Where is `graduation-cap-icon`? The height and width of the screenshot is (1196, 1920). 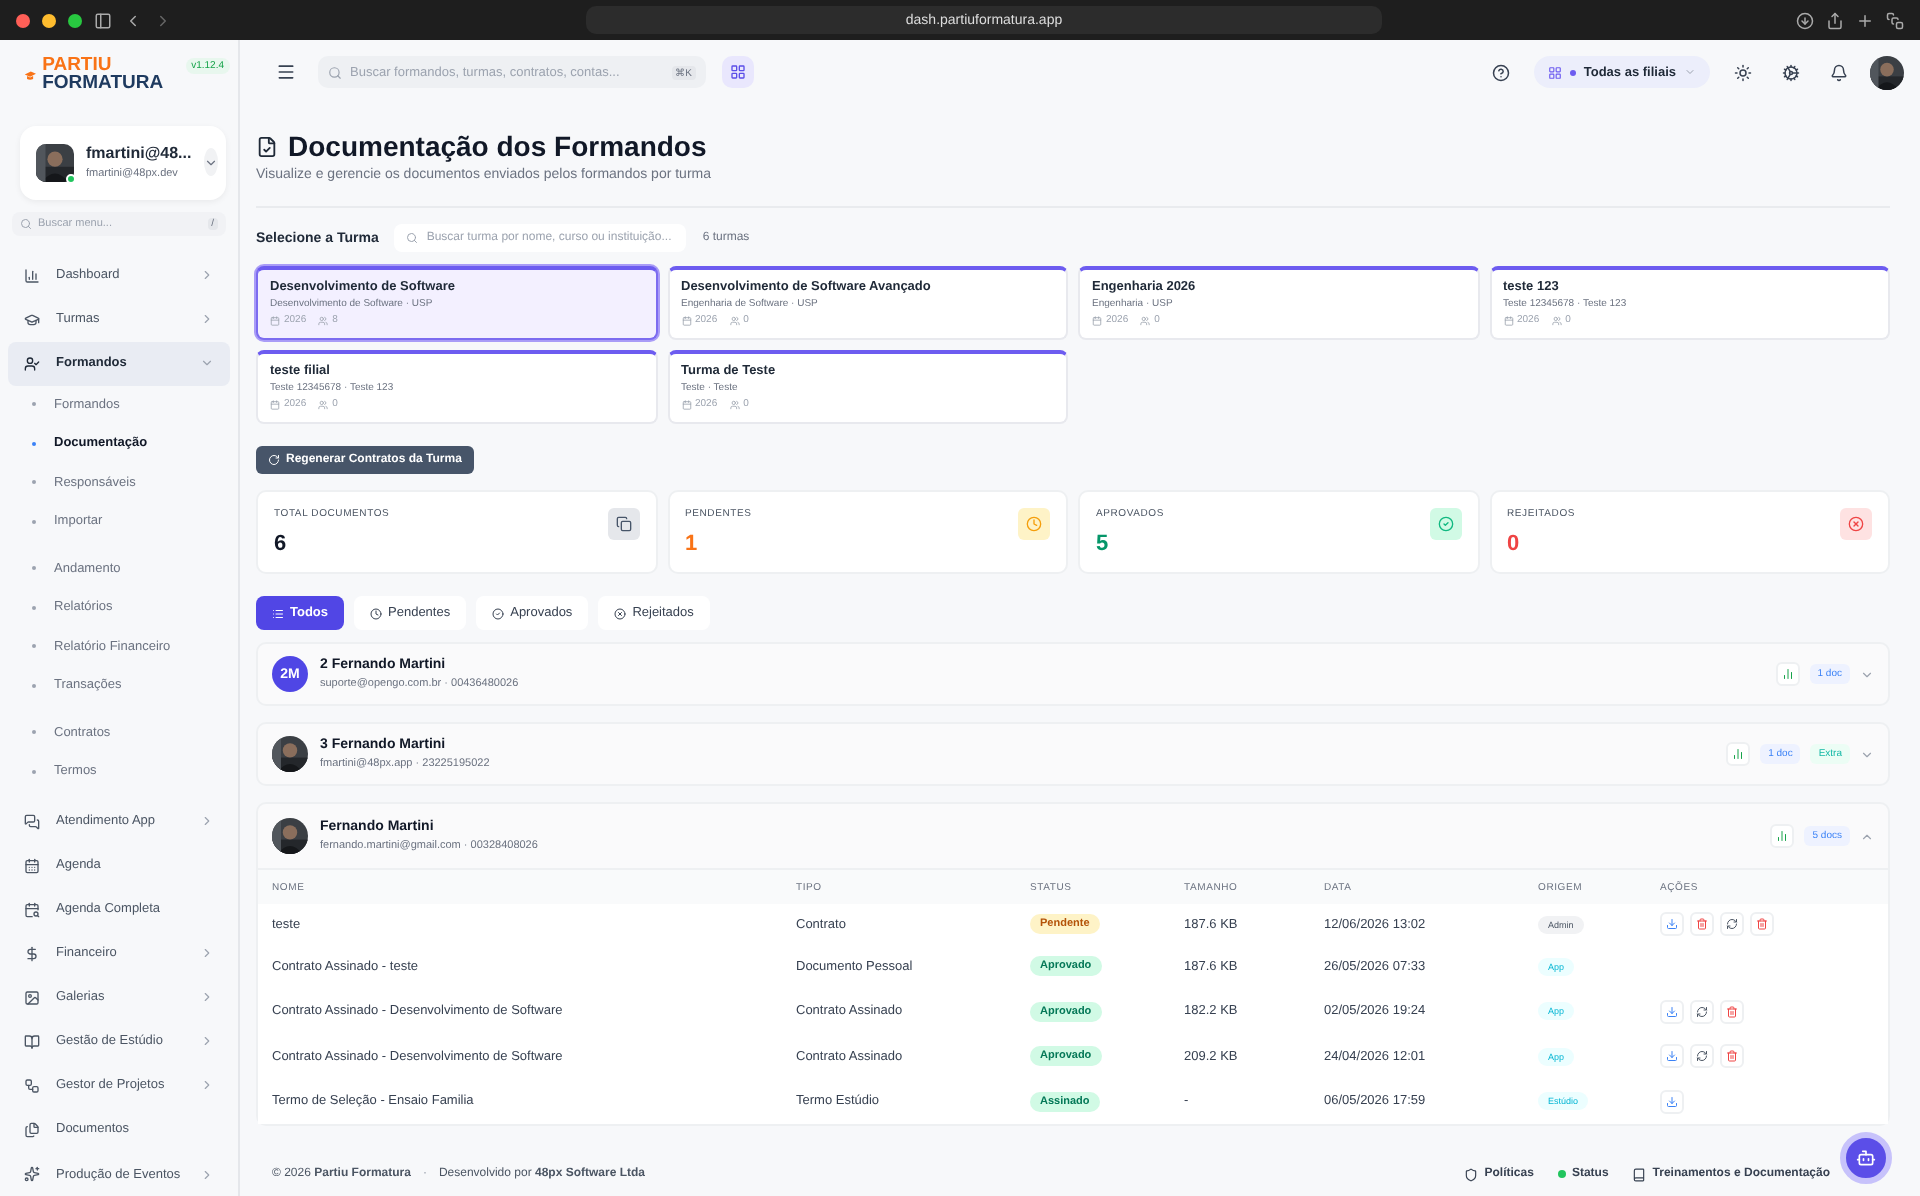 graduation-cap-icon is located at coordinates (32, 319).